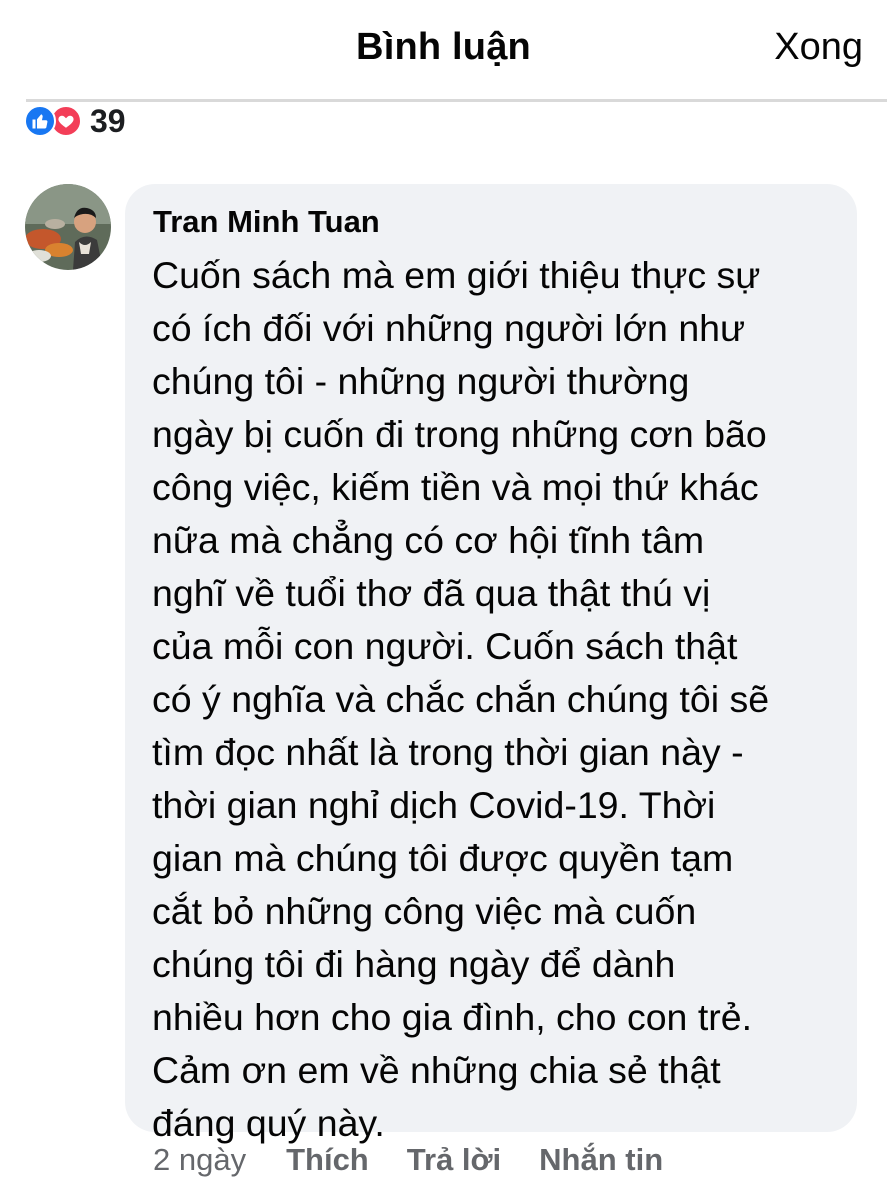 This screenshot has width=887, height=1200. I want to click on avatar, so click(68, 227).